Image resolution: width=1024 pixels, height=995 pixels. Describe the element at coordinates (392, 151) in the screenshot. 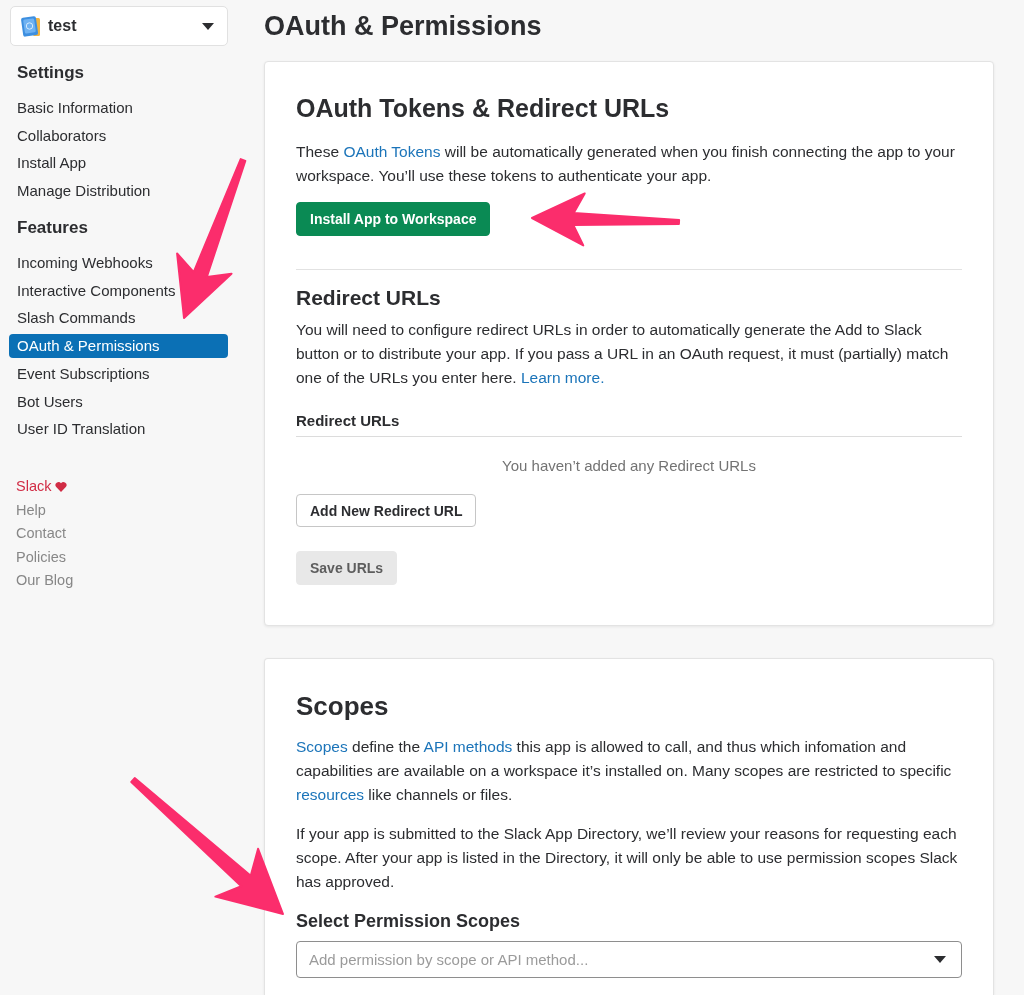

I see `link: OAuth Tokens` at that location.